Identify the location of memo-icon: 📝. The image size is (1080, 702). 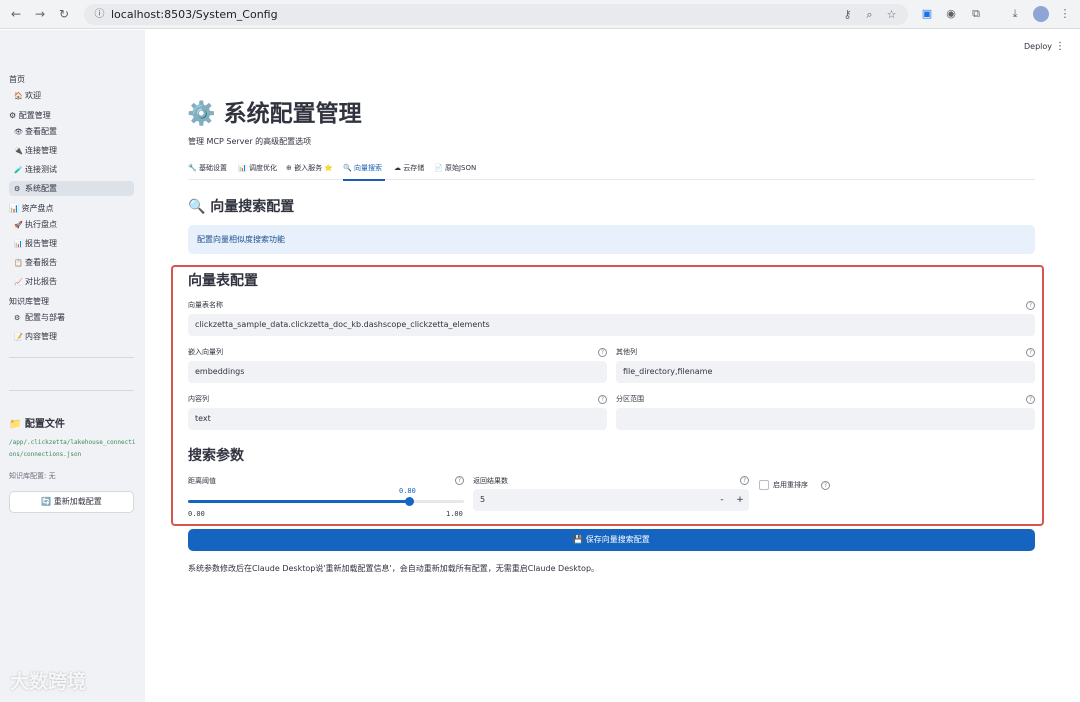
(18, 337).